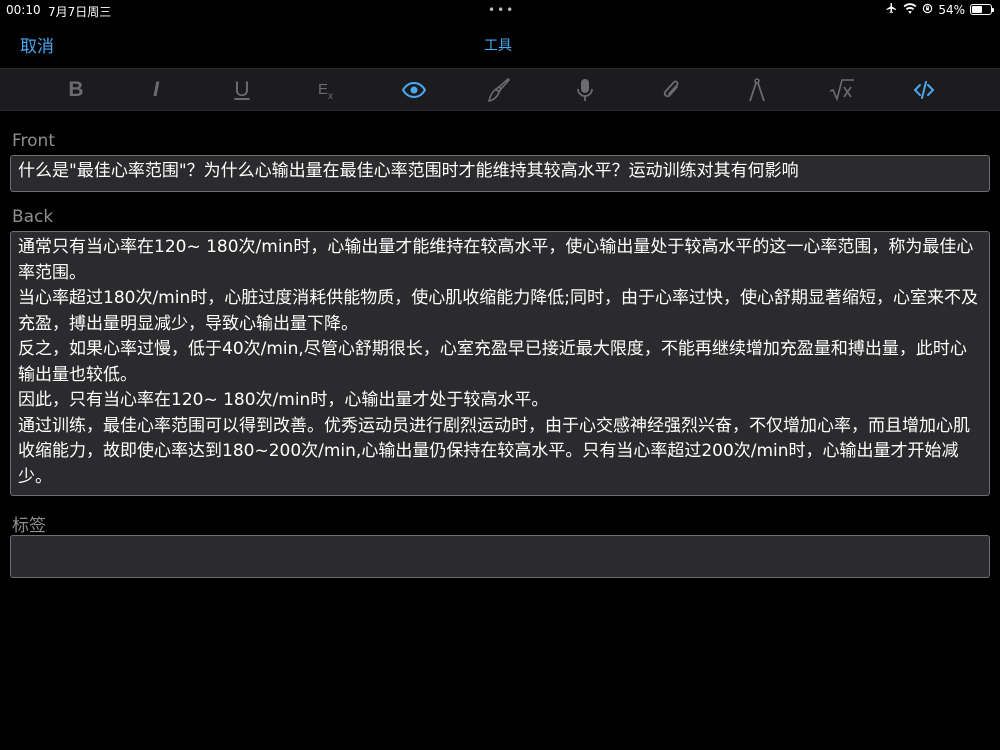 This screenshot has width=1000, height=750. What do you see at coordinates (283, 400) in the screenshot?
I see `back-paragraph: 因此，只有当心率在120~ 180次/min时，心输出量才处于较高水平。` at bounding box center [283, 400].